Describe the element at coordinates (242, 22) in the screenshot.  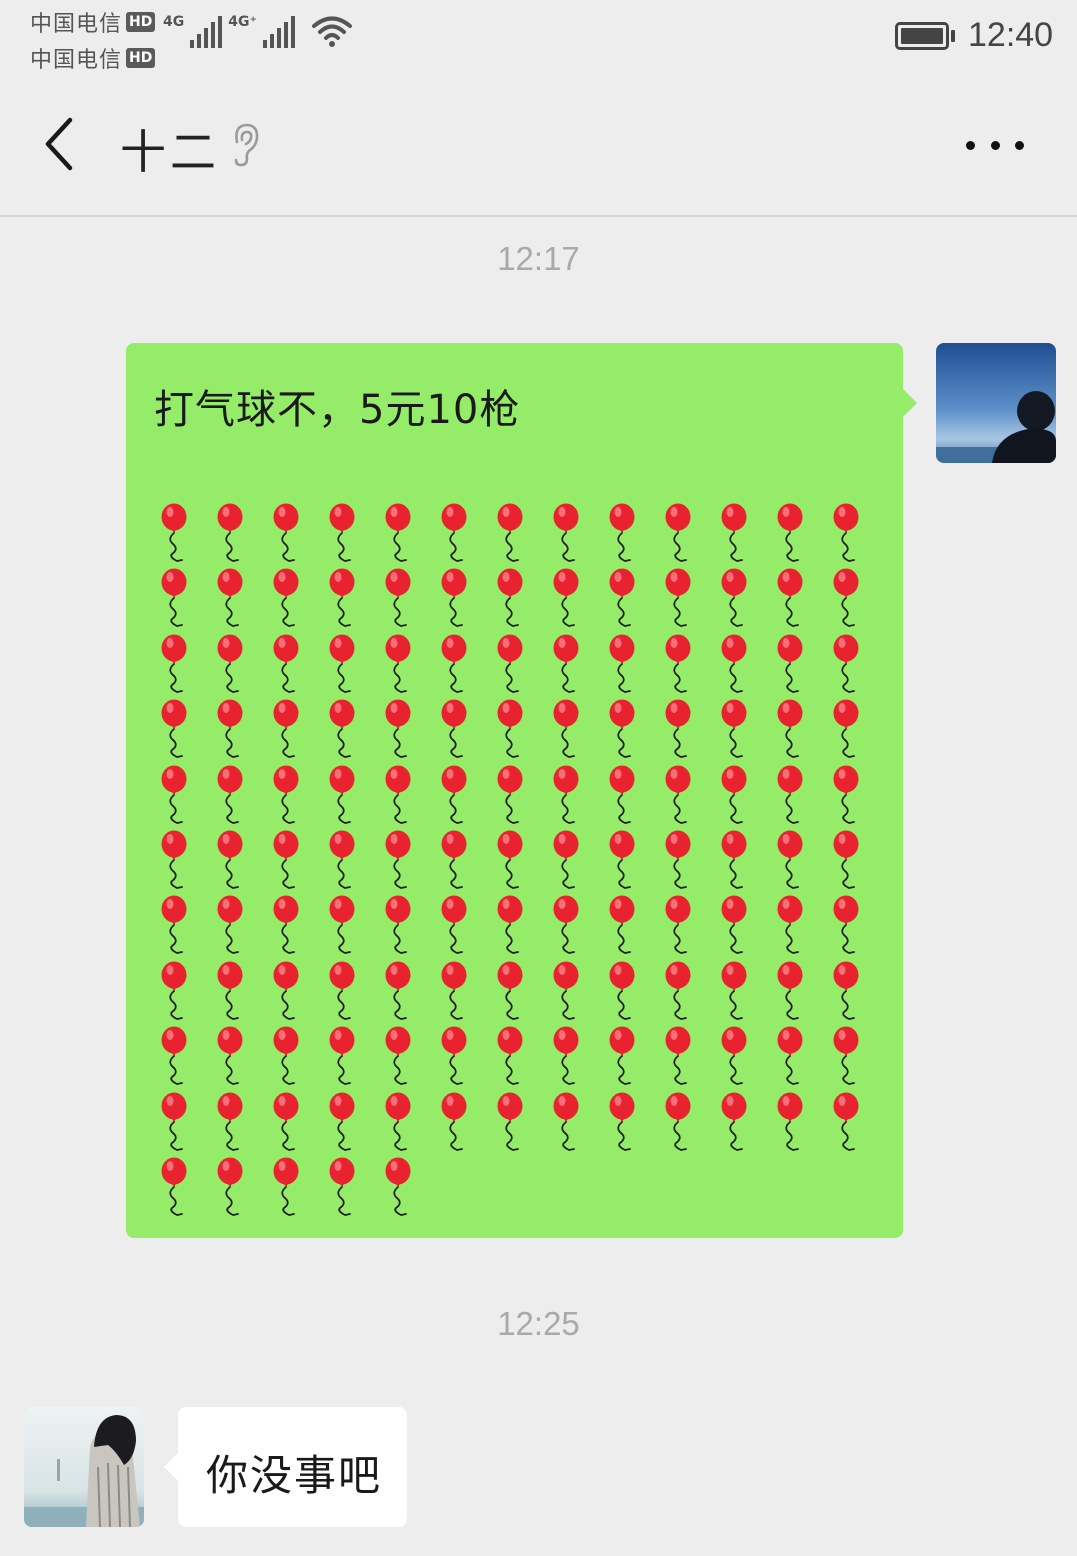
I see `network-type: 4G⁺` at that location.